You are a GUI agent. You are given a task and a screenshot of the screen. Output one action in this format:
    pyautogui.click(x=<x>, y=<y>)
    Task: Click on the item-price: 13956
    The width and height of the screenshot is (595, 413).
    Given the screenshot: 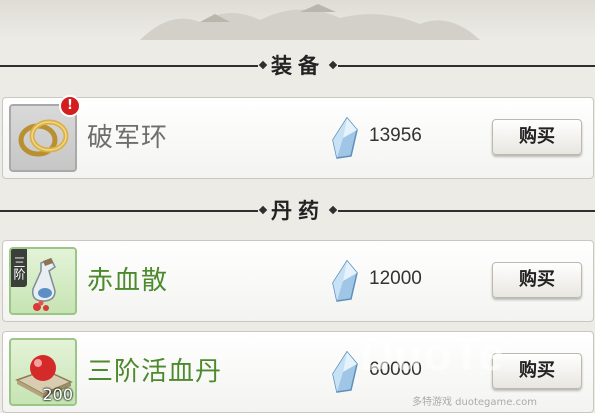 What is the action you would take?
    pyautogui.click(x=395, y=135)
    